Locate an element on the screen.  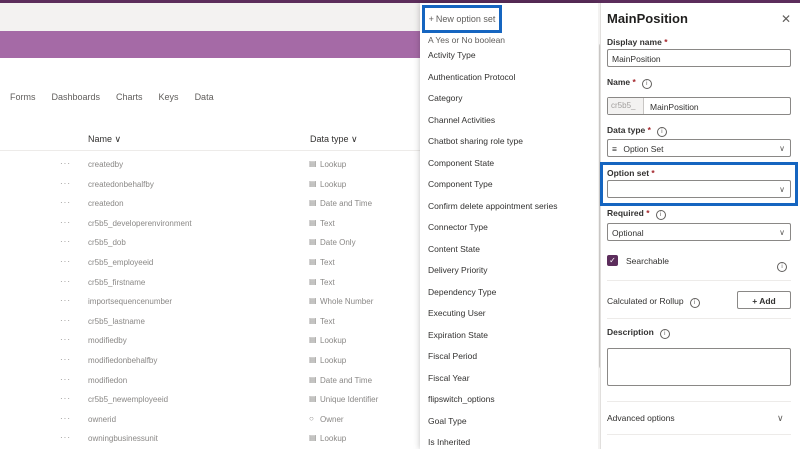
option-set-item: Channel Activities is located at coordinates (509, 121).